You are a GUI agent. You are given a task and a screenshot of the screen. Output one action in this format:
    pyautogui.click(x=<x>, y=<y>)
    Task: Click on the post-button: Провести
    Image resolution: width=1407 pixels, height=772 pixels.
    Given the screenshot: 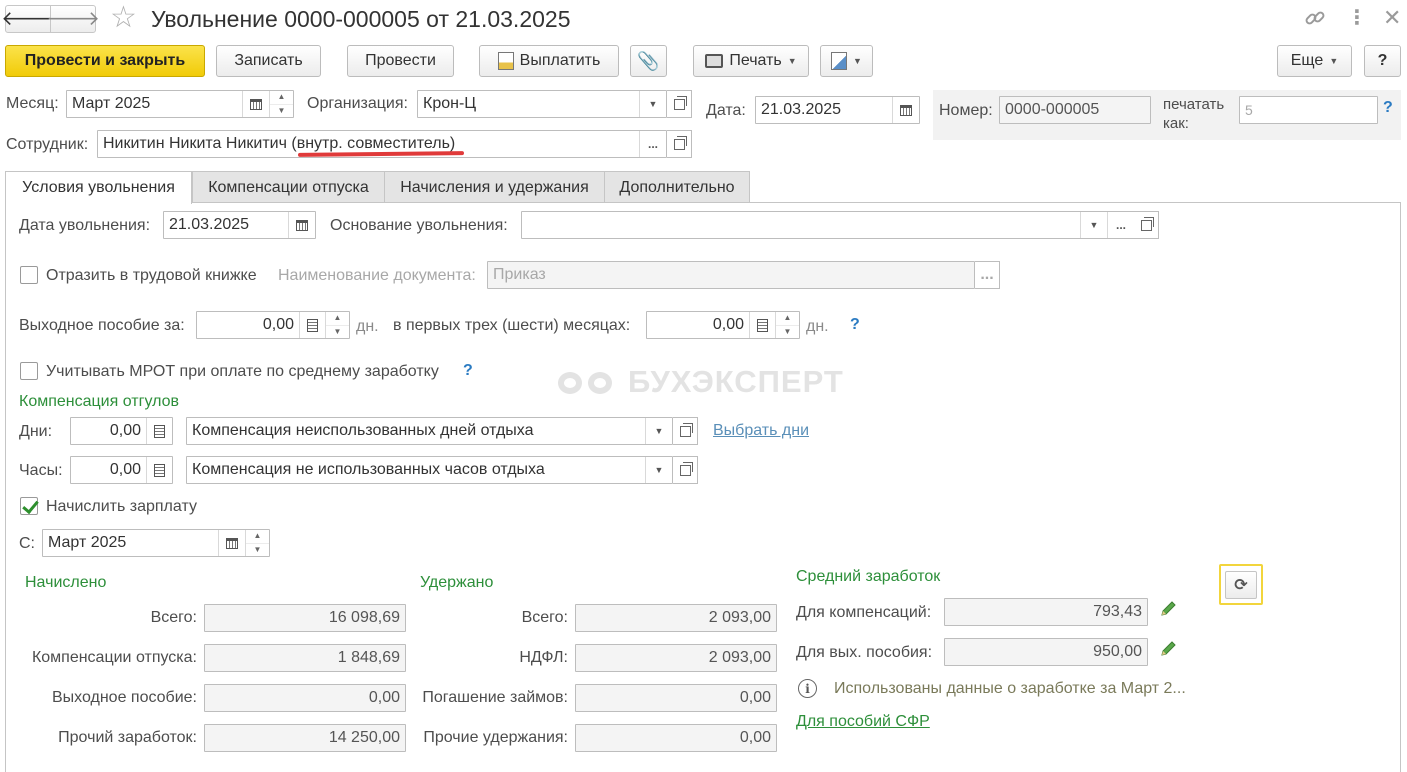 What is the action you would take?
    pyautogui.click(x=400, y=61)
    